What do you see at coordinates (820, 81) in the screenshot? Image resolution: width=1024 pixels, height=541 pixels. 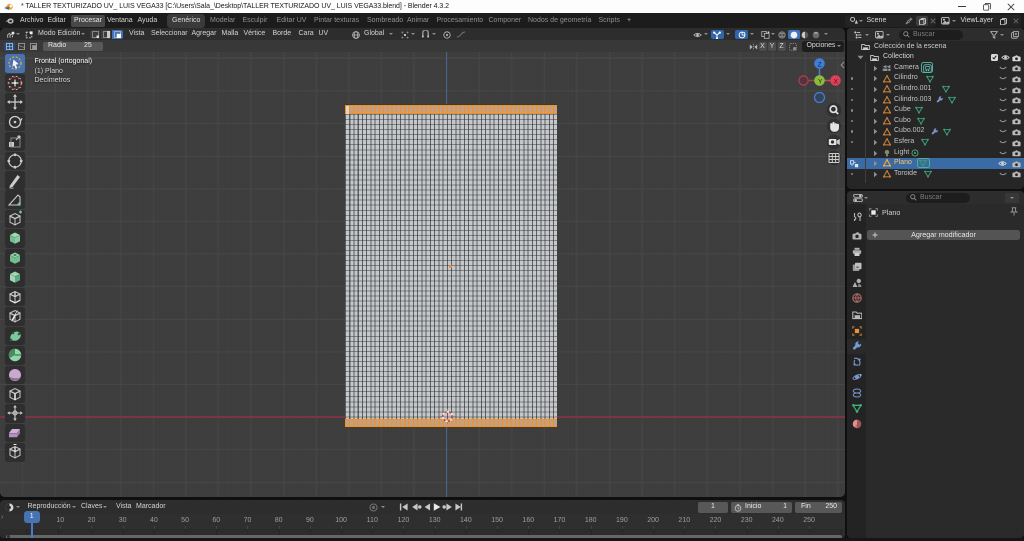 I see `svg-text: Y` at bounding box center [820, 81].